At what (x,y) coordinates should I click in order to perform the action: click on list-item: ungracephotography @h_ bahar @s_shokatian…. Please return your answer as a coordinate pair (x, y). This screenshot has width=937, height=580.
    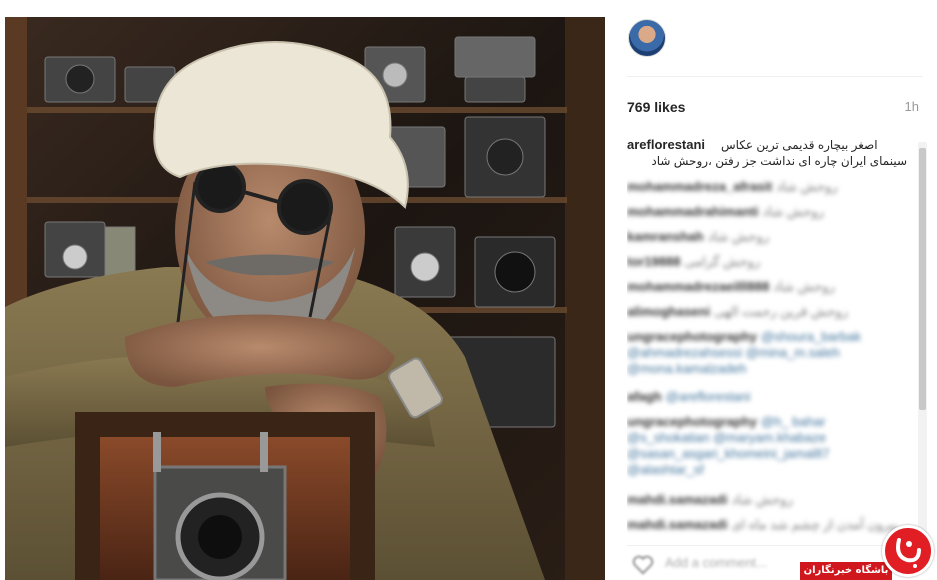
    Looking at the image, I should click on (742, 446).